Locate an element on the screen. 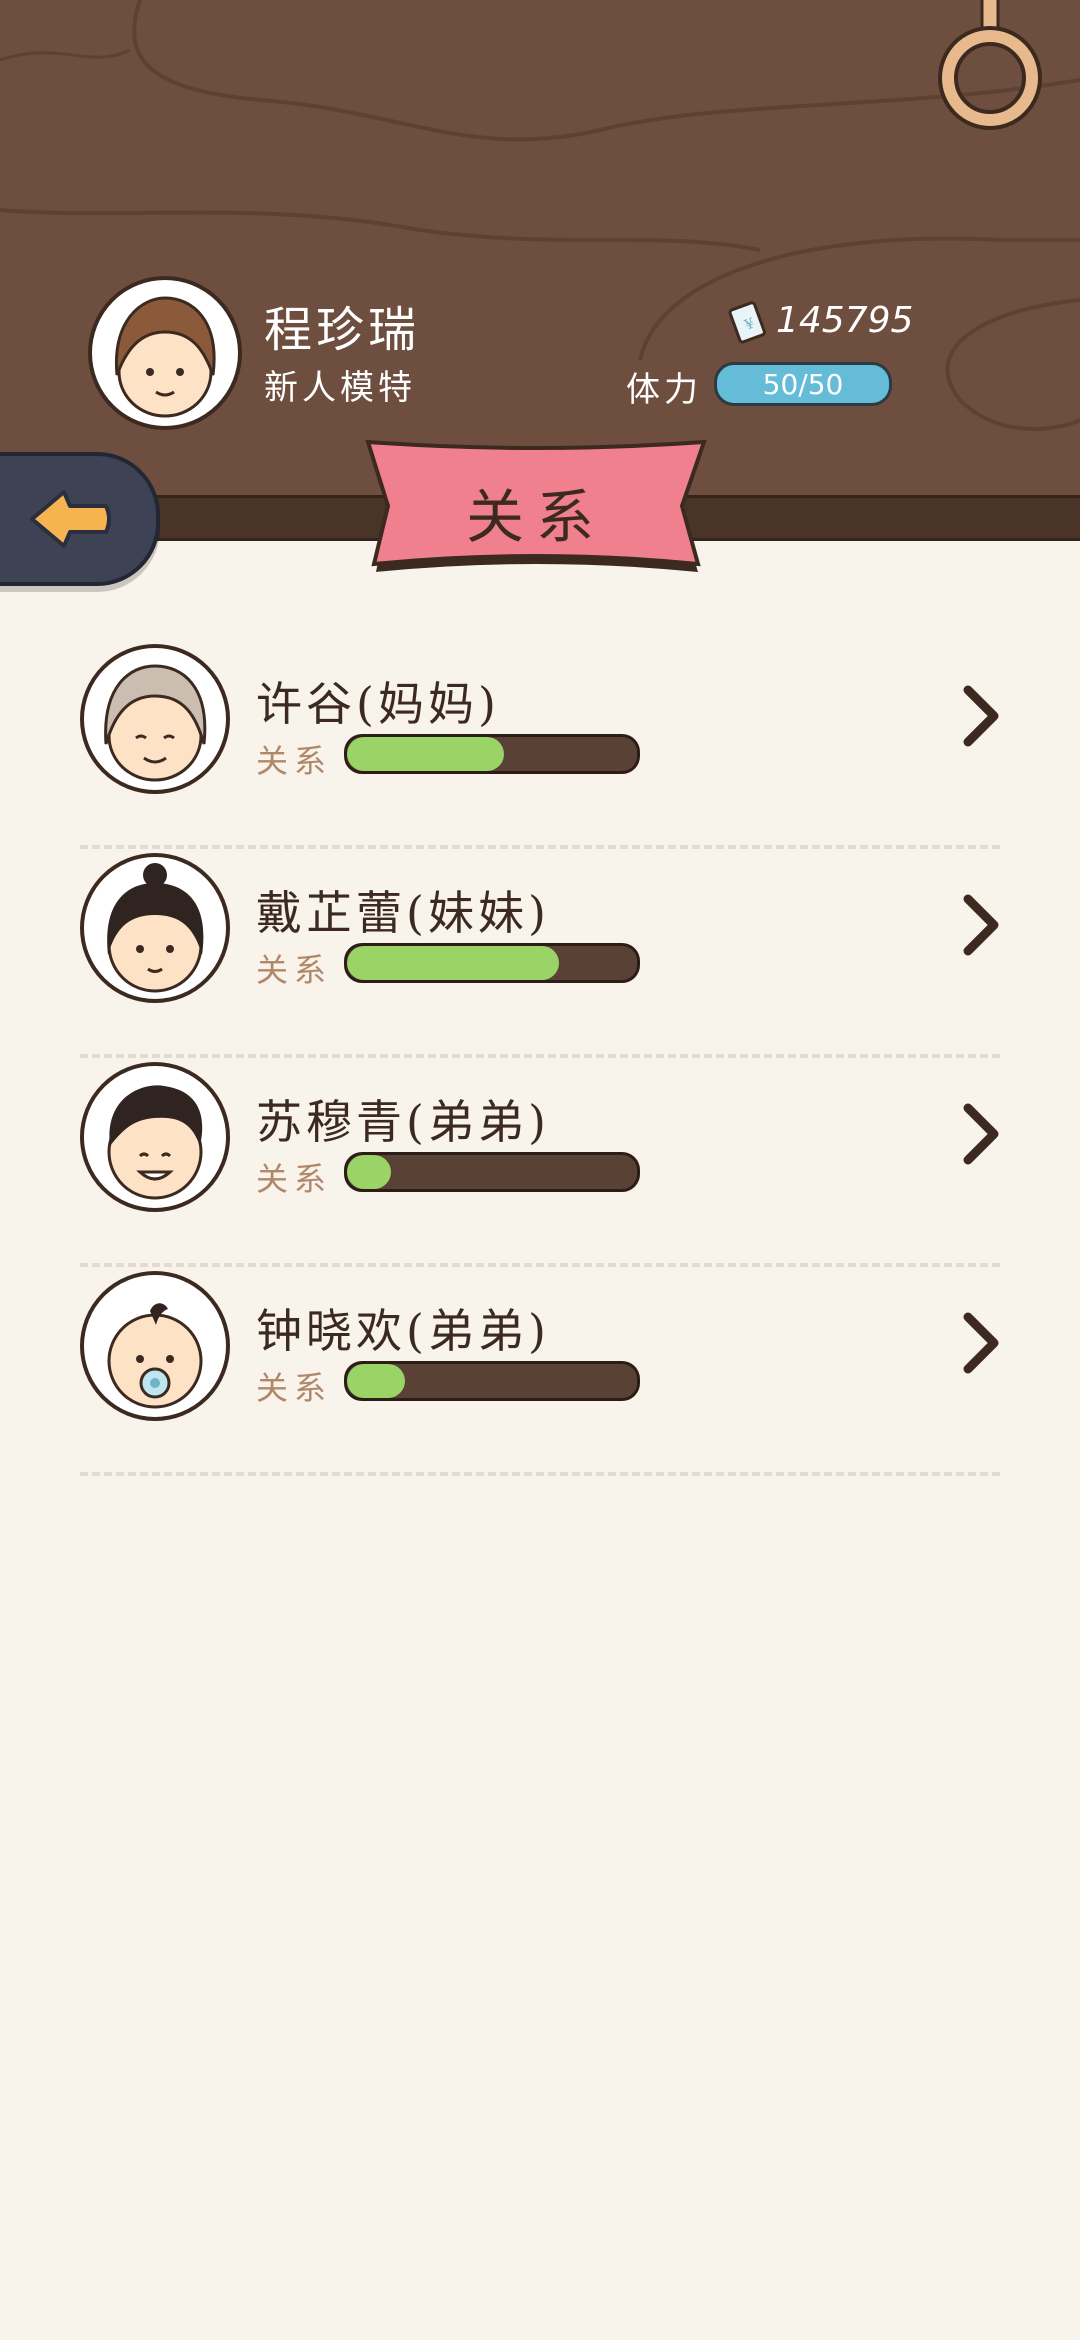 This screenshot has height=2340, width=1080. relation-row: 戴芷蕾(妹妹) 关系 is located at coordinates (540, 953).